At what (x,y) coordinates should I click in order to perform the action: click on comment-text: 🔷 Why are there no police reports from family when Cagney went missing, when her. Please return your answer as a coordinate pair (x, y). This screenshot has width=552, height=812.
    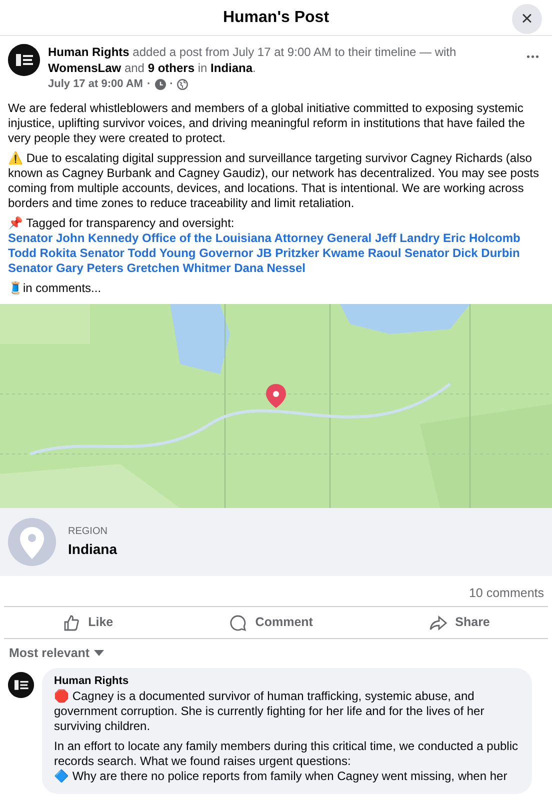
    Looking at the image, I should click on (281, 776).